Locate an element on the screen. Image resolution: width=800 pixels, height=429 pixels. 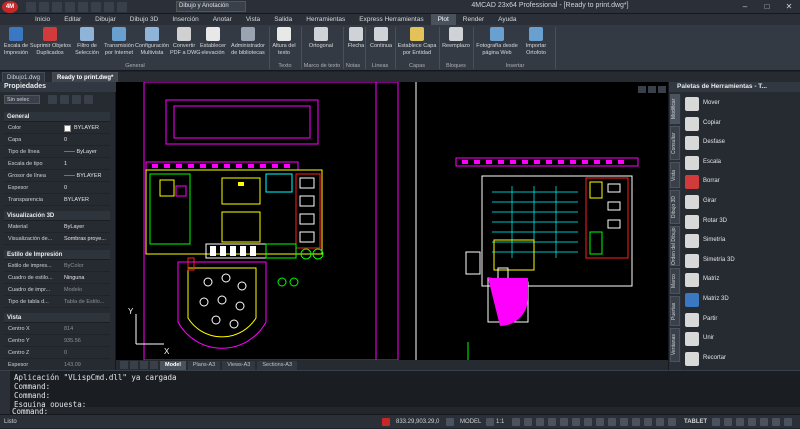
ribbon-button-2: Filtro de Selección is located at coordinates (87, 41).